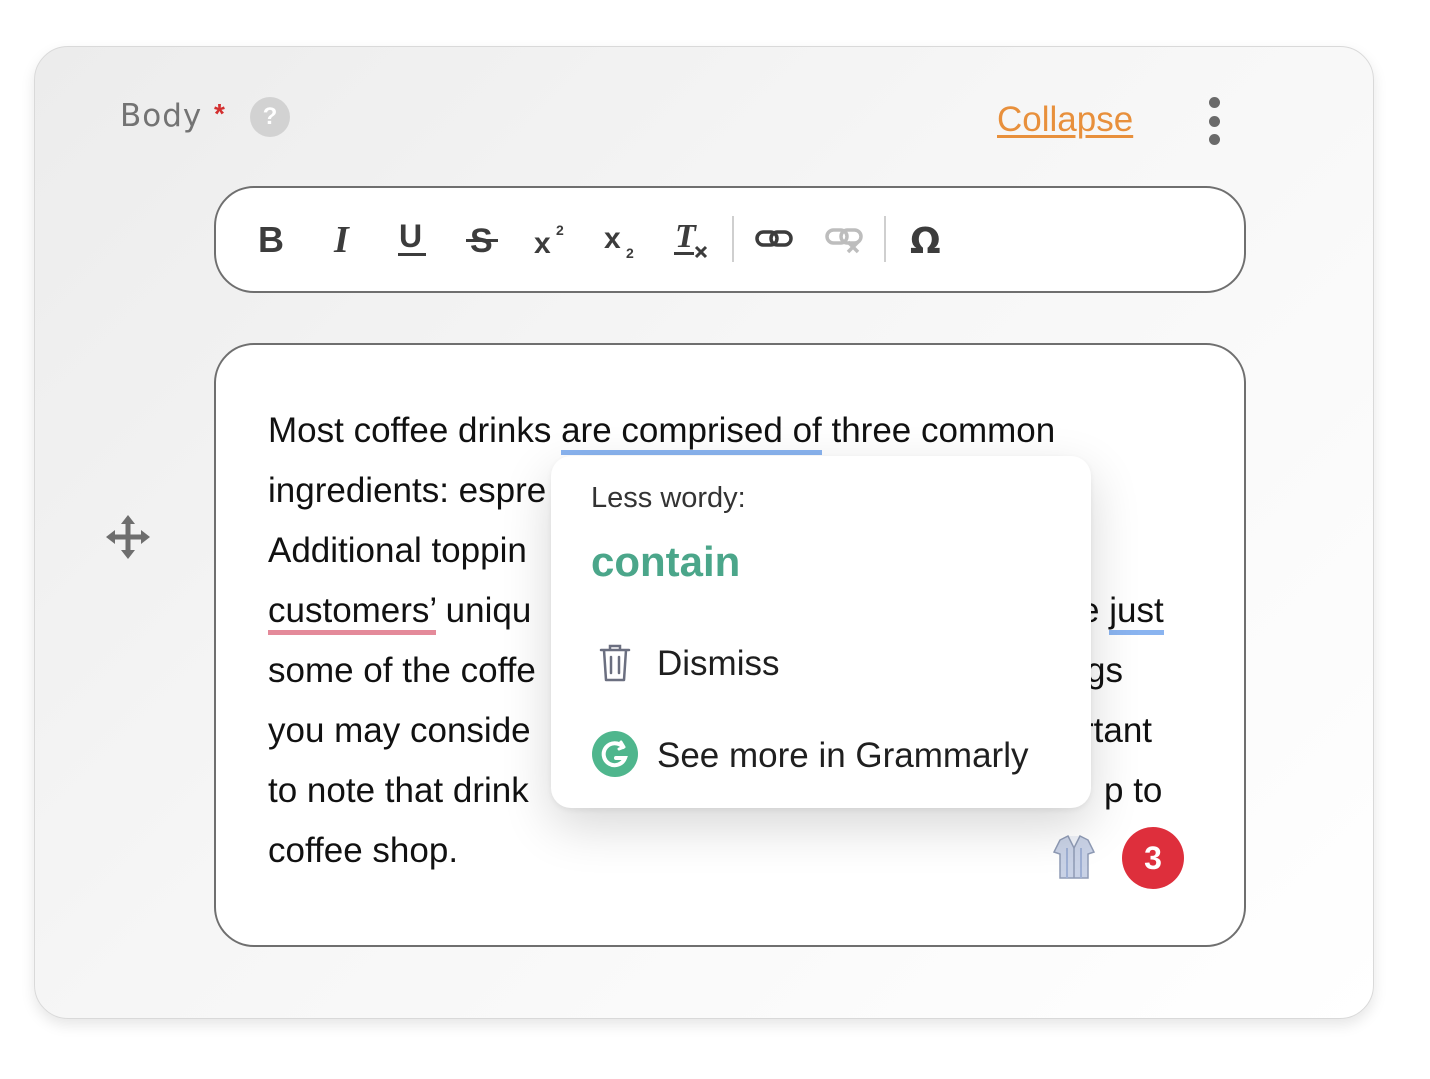  I want to click on kebab-menu-icon, so click(1214, 121).